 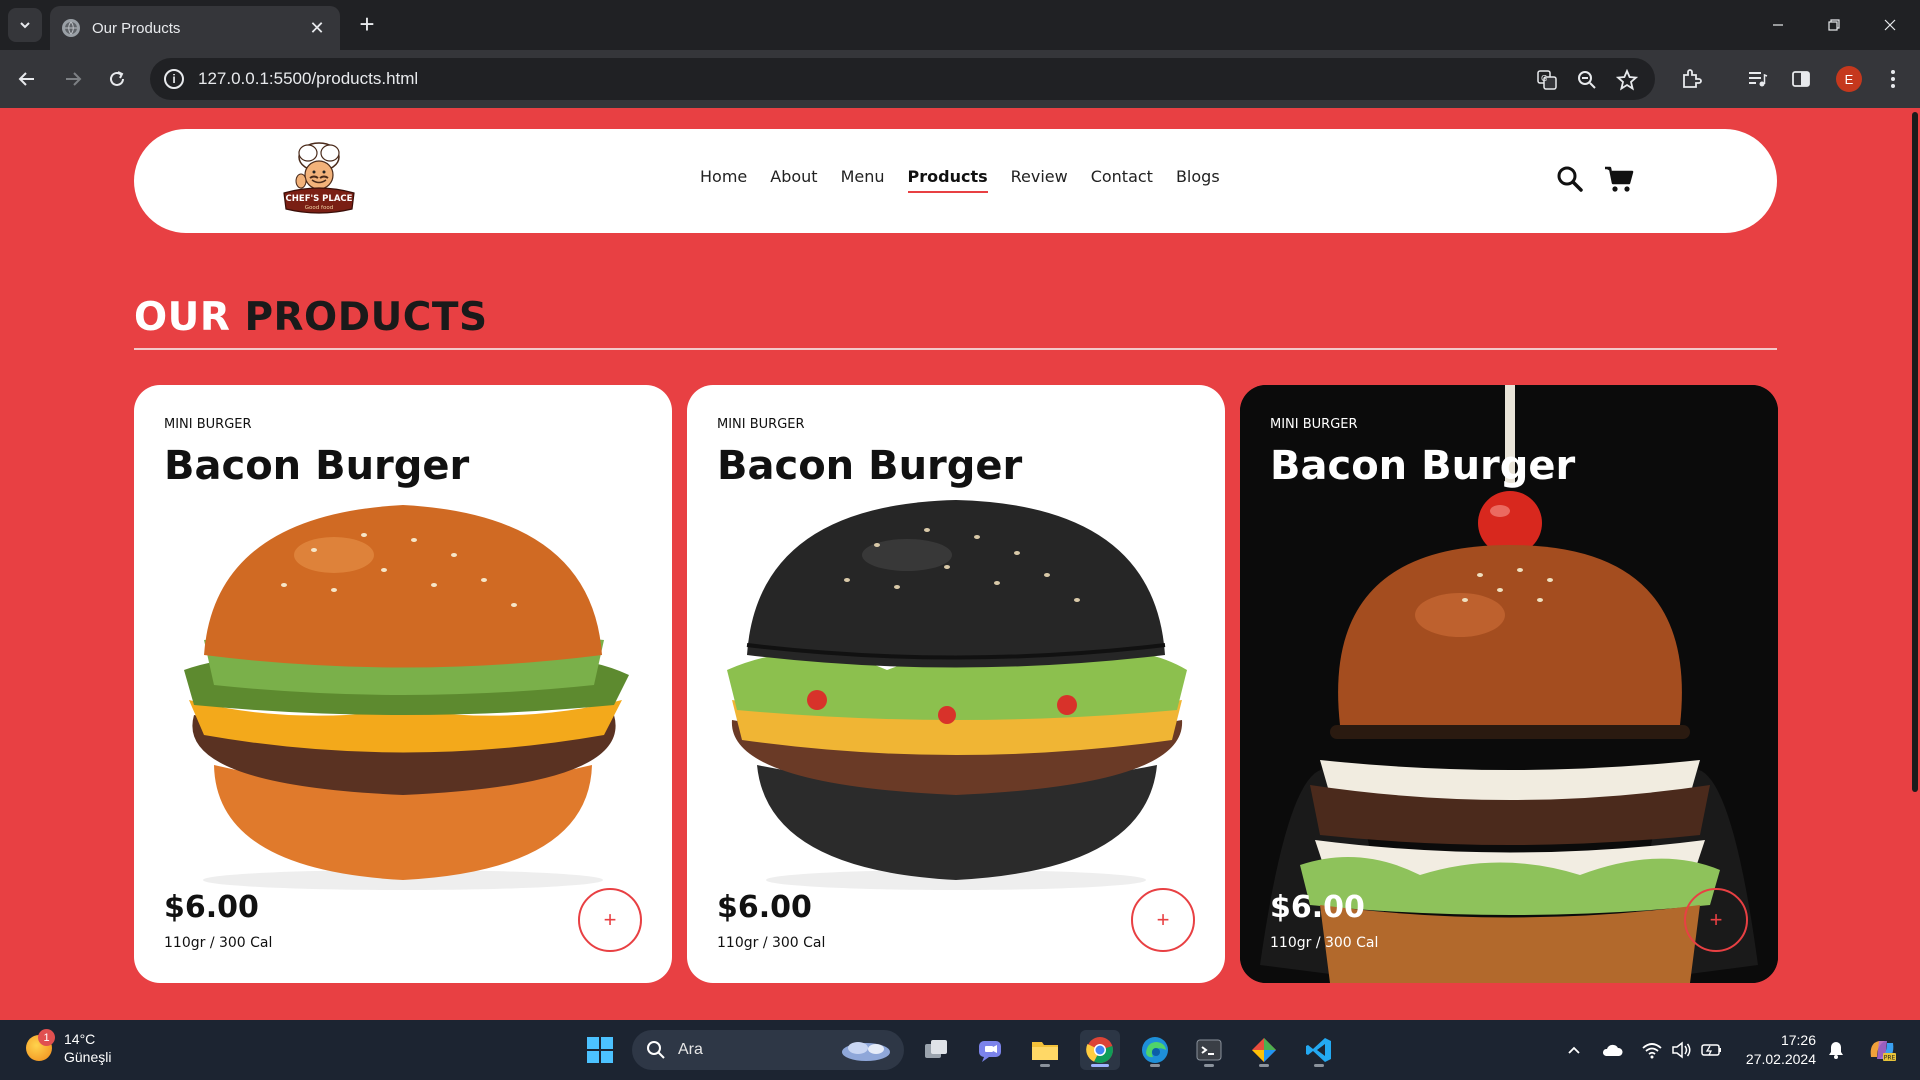 I want to click on edge-icon, so click(x=1155, y=1050).